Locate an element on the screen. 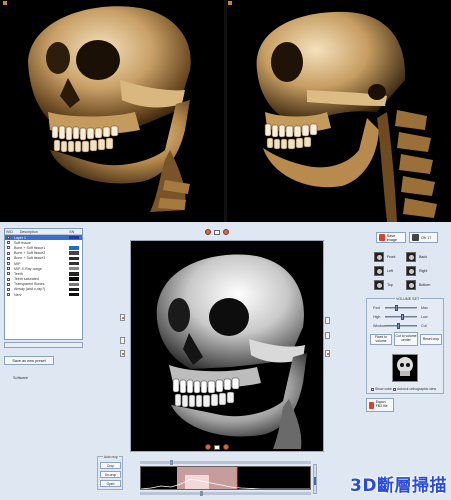 The width and height of the screenshot is (451, 500). save-as-new-preset-button: Save as new preset is located at coordinates (29, 360).